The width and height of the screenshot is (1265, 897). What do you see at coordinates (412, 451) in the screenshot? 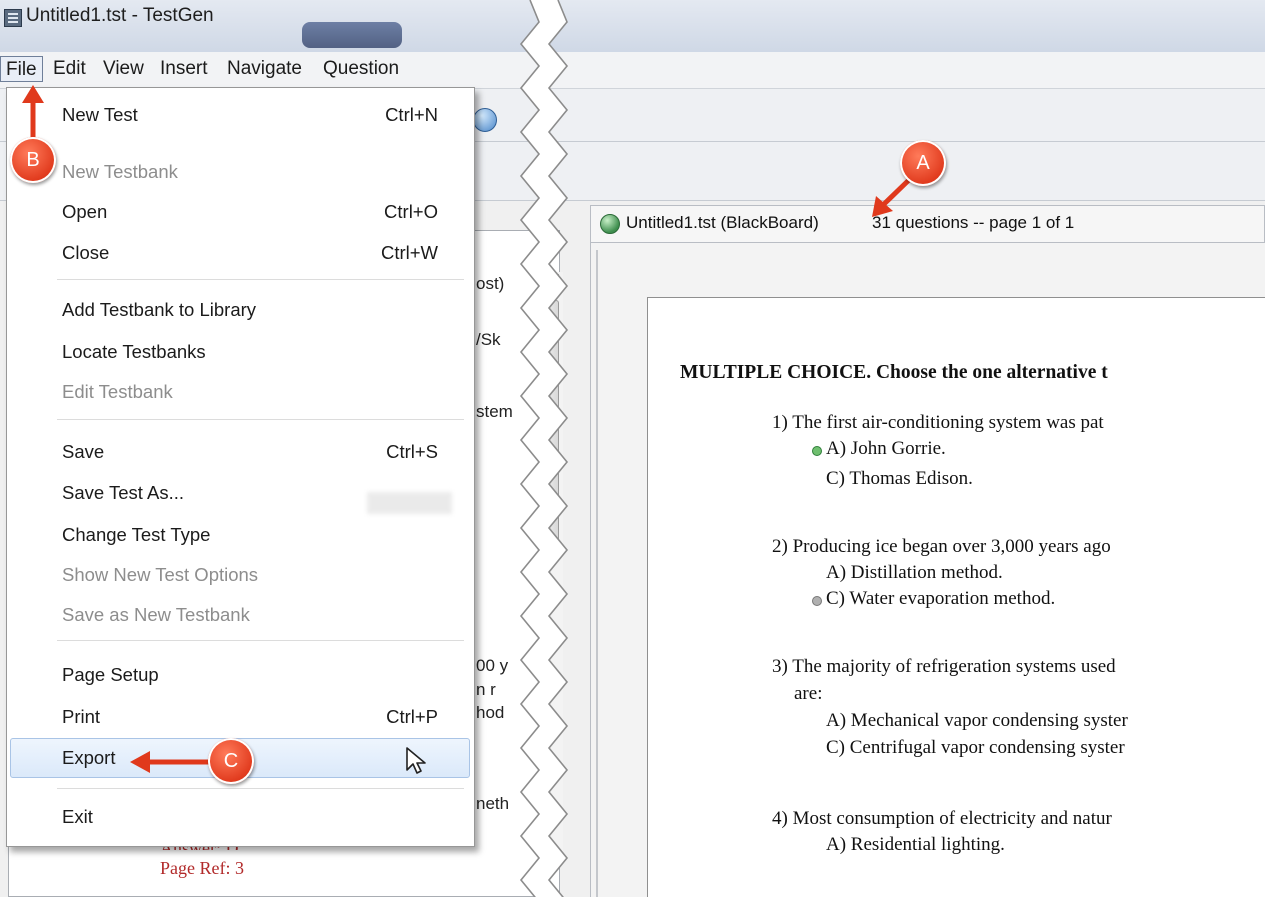
I see `shortcut-label: Ctrl+S` at bounding box center [412, 451].